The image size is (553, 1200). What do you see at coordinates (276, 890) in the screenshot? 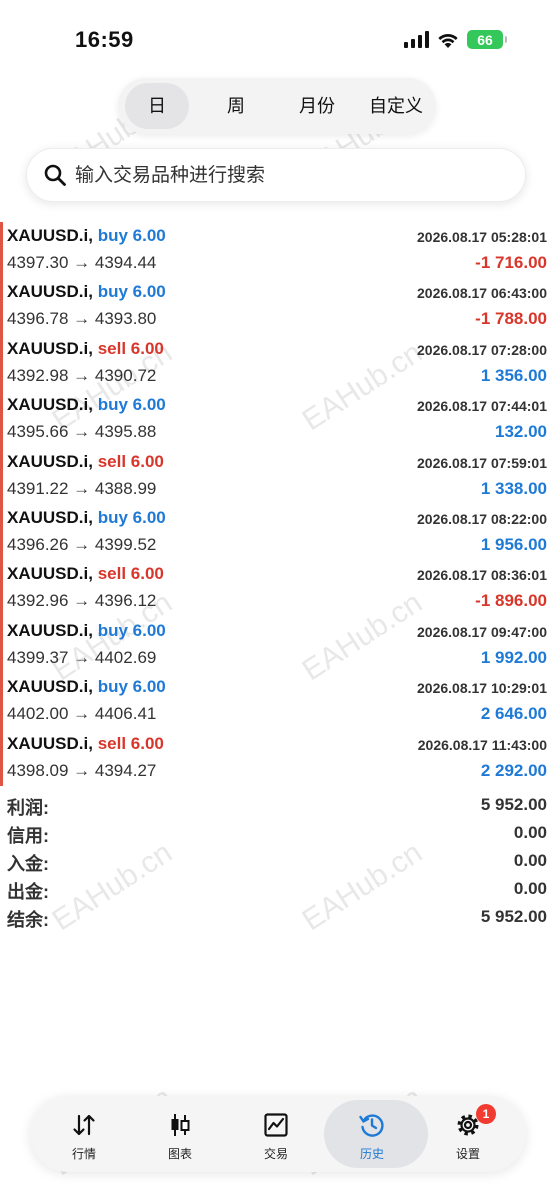
I see `summary-withdrawal: 出金: 0.00` at bounding box center [276, 890].